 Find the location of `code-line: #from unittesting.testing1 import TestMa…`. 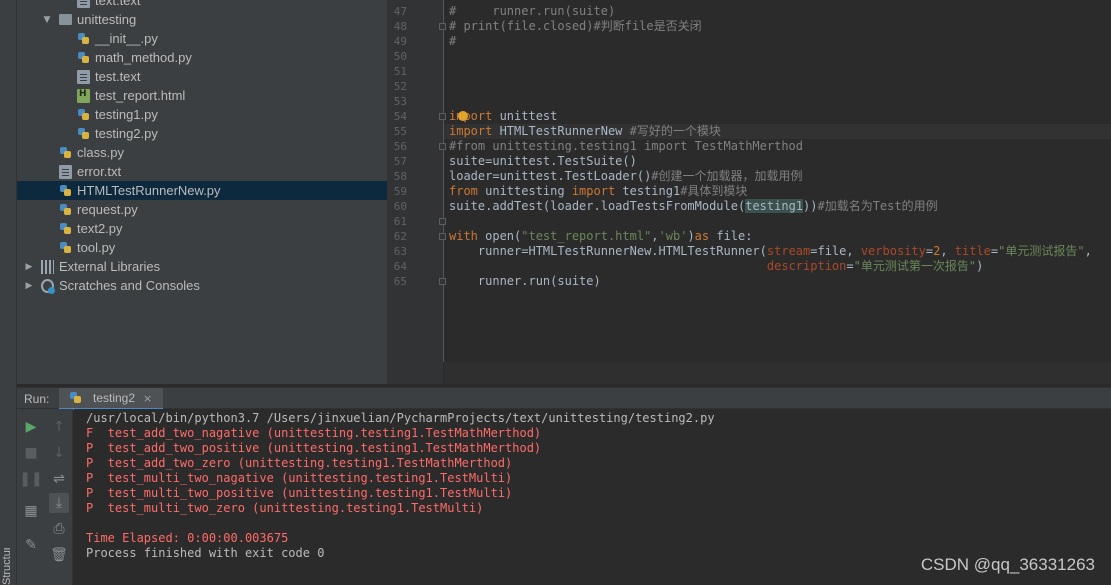

code-line: #from unittesting.testing1 import TestMa… is located at coordinates (626, 146).